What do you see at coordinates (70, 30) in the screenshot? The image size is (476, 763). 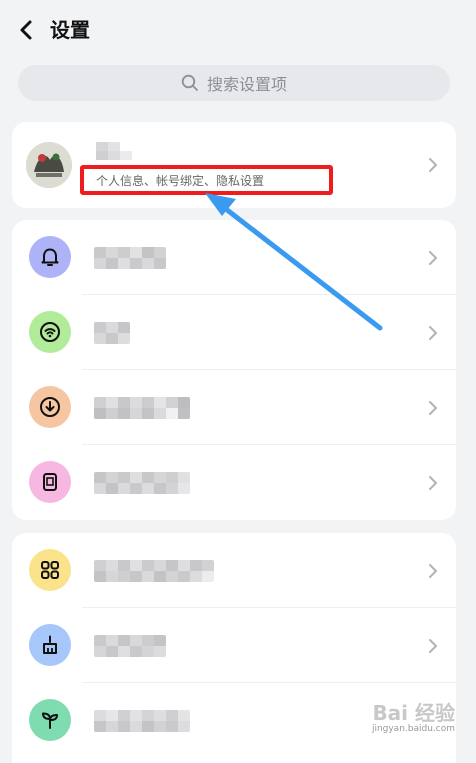 I see `page-title: 设置` at bounding box center [70, 30].